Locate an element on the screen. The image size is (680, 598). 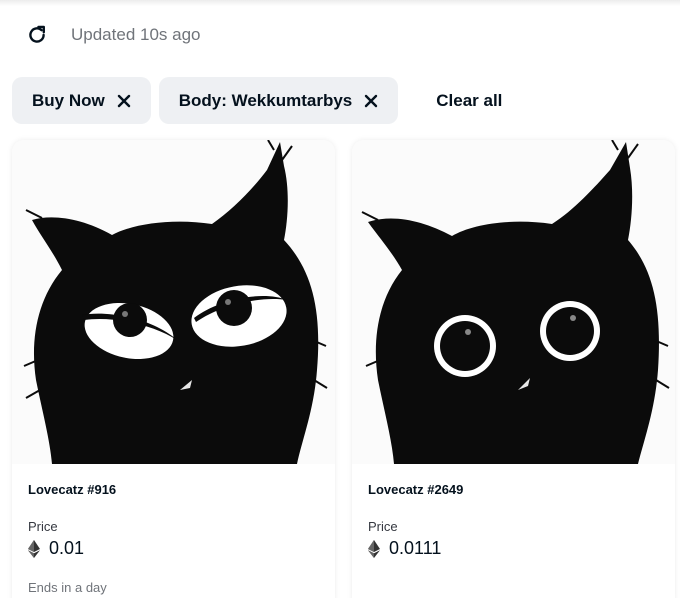
card-body: Lovecatz #916 Price 0.01 Ends in a day is located at coordinates (173, 529).